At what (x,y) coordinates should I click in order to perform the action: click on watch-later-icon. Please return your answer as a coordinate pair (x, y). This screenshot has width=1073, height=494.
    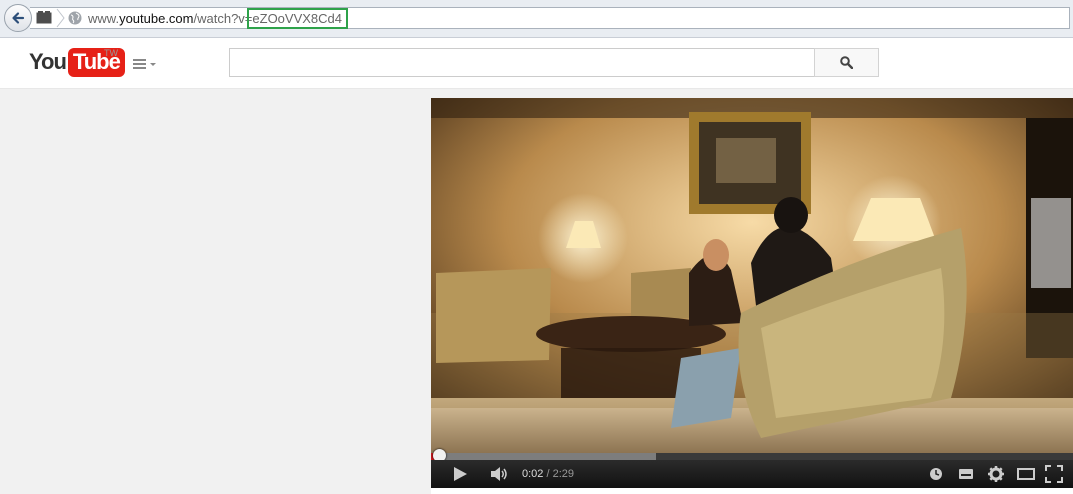
    Looking at the image, I should click on (936, 474).